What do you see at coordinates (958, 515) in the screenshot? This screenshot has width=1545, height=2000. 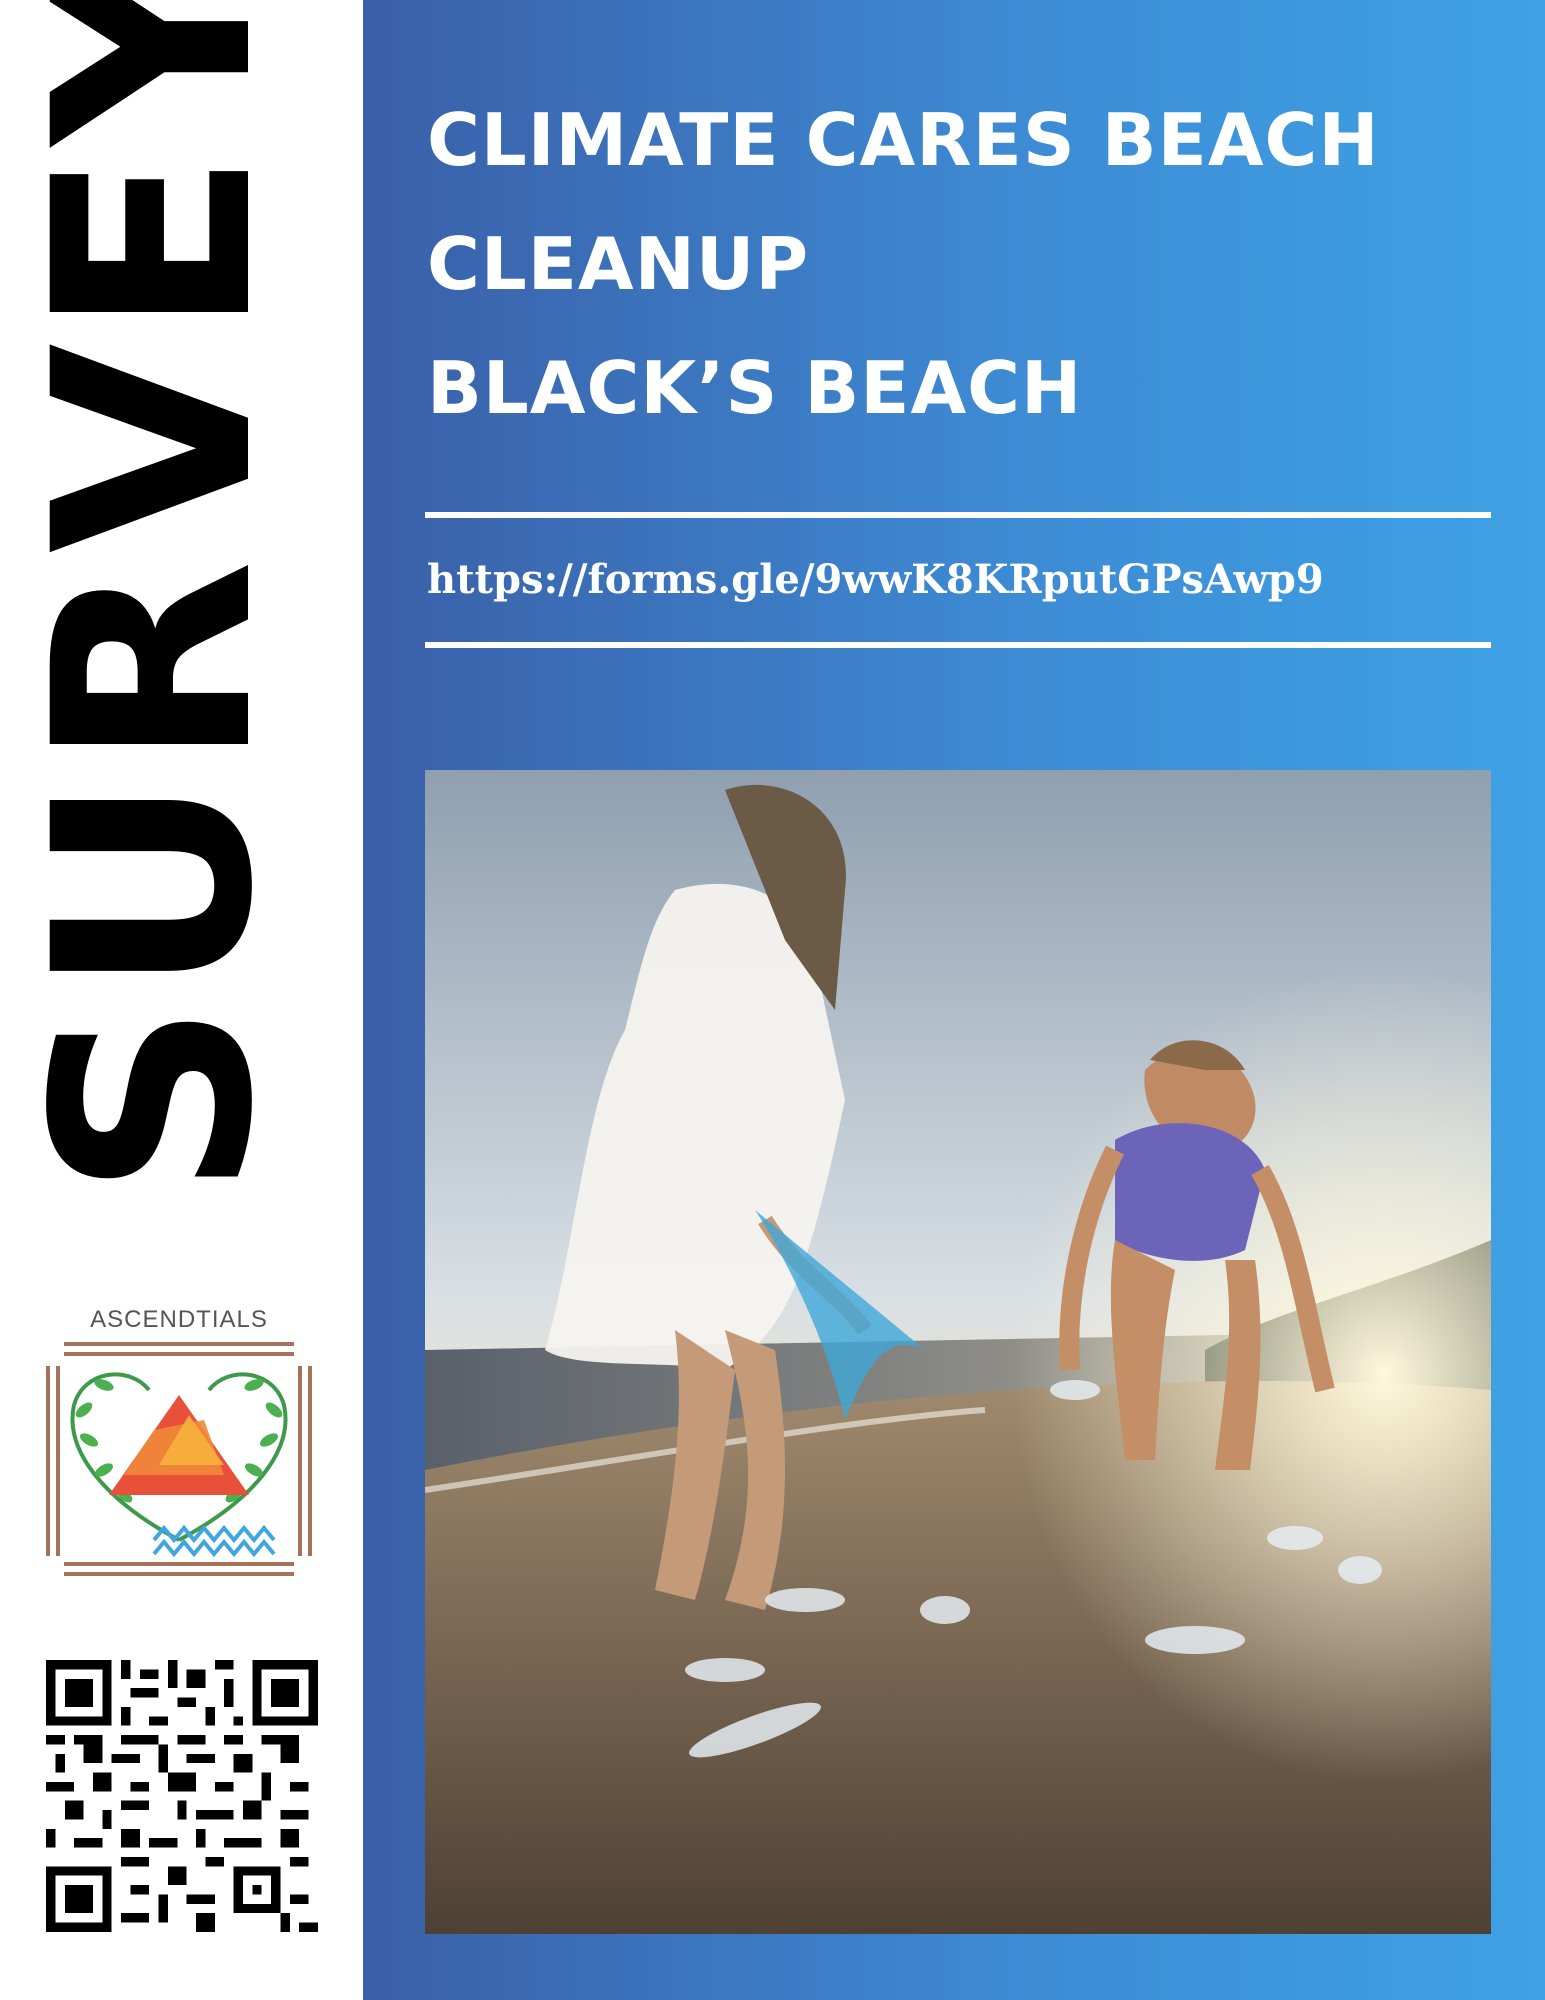 I see `top-divider` at bounding box center [958, 515].